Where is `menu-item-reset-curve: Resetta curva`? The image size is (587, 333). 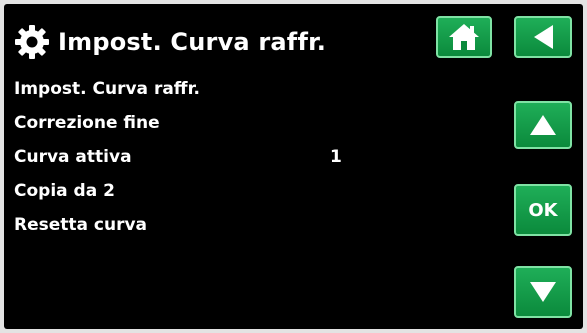 menu-item-reset-curve: Resetta curva is located at coordinates (80, 225).